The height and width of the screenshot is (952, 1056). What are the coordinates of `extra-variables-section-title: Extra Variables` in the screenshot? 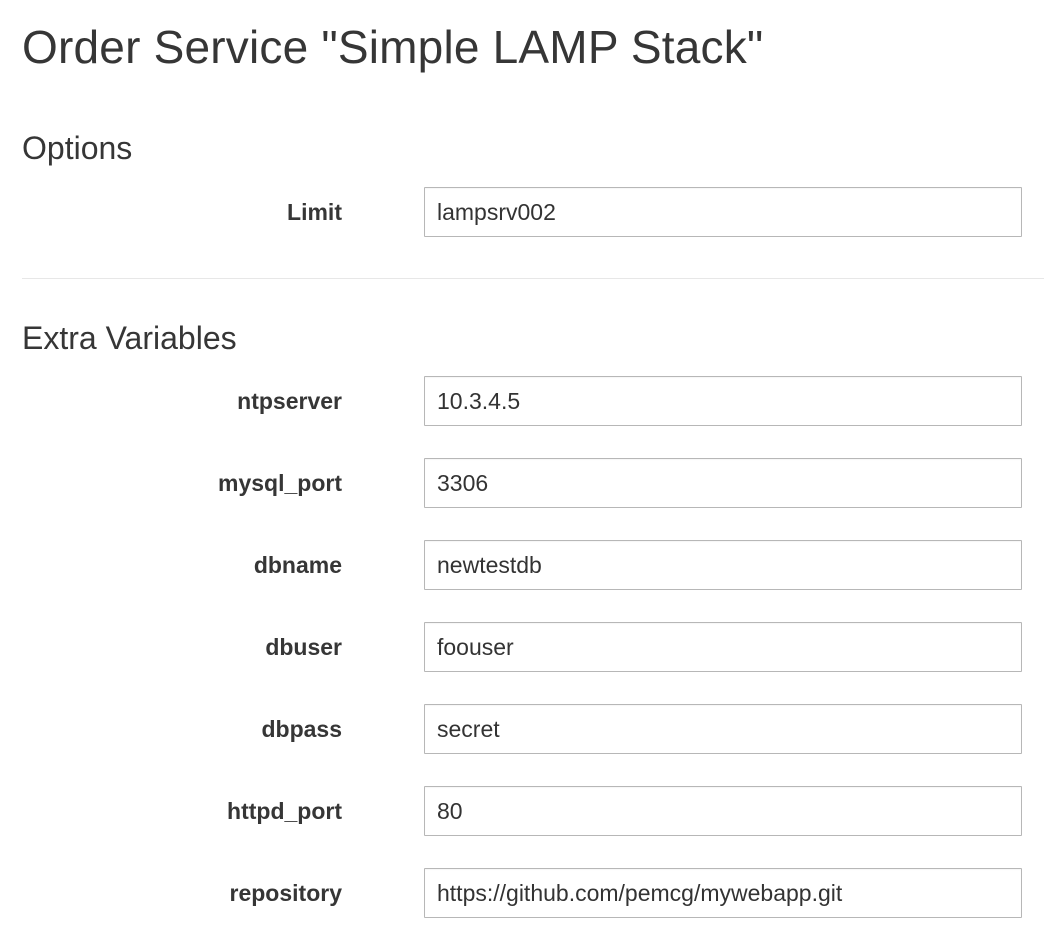 It's located at (129, 338).